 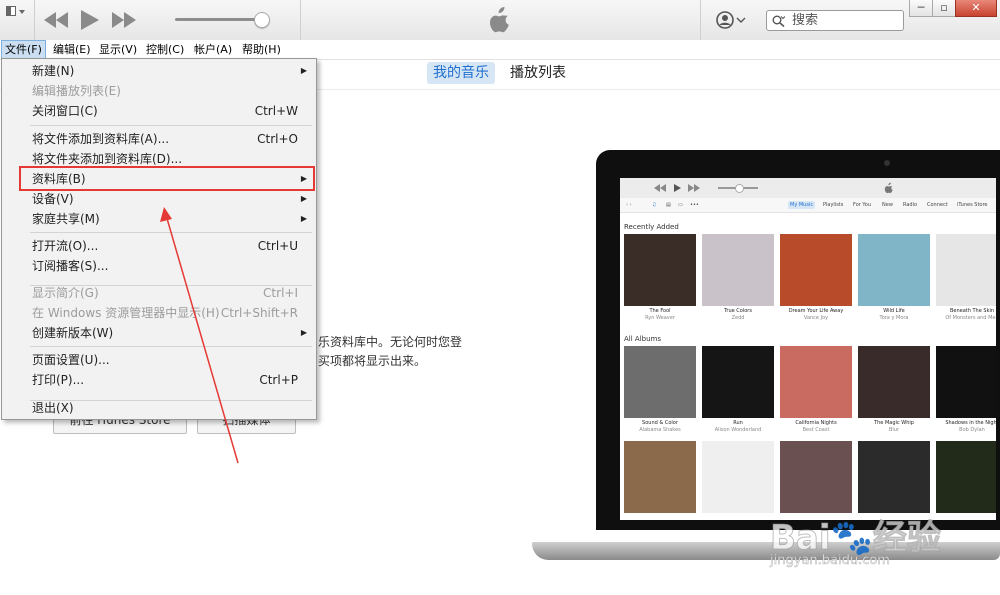 What do you see at coordinates (738, 430) in the screenshot?
I see `album-artist: Alison Wonderland` at bounding box center [738, 430].